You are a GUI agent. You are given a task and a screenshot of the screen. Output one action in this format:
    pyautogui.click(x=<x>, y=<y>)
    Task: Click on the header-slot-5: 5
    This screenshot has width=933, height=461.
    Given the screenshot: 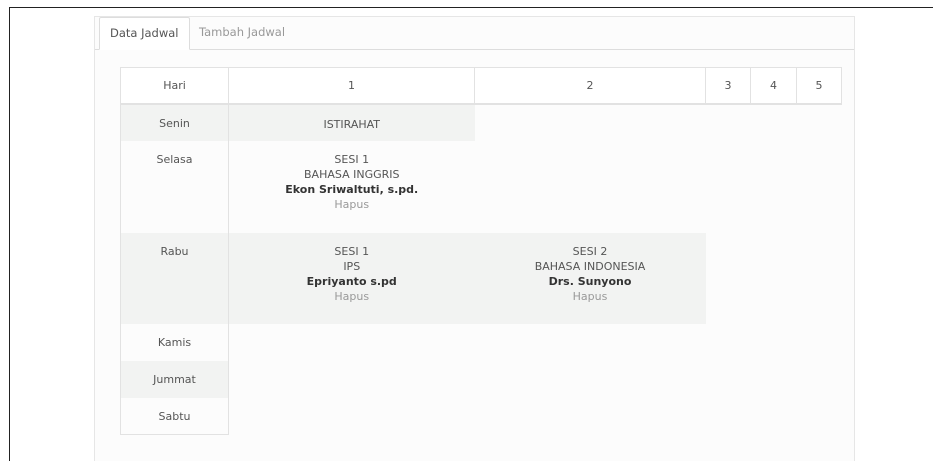 What is the action you would take?
    pyautogui.click(x=819, y=85)
    